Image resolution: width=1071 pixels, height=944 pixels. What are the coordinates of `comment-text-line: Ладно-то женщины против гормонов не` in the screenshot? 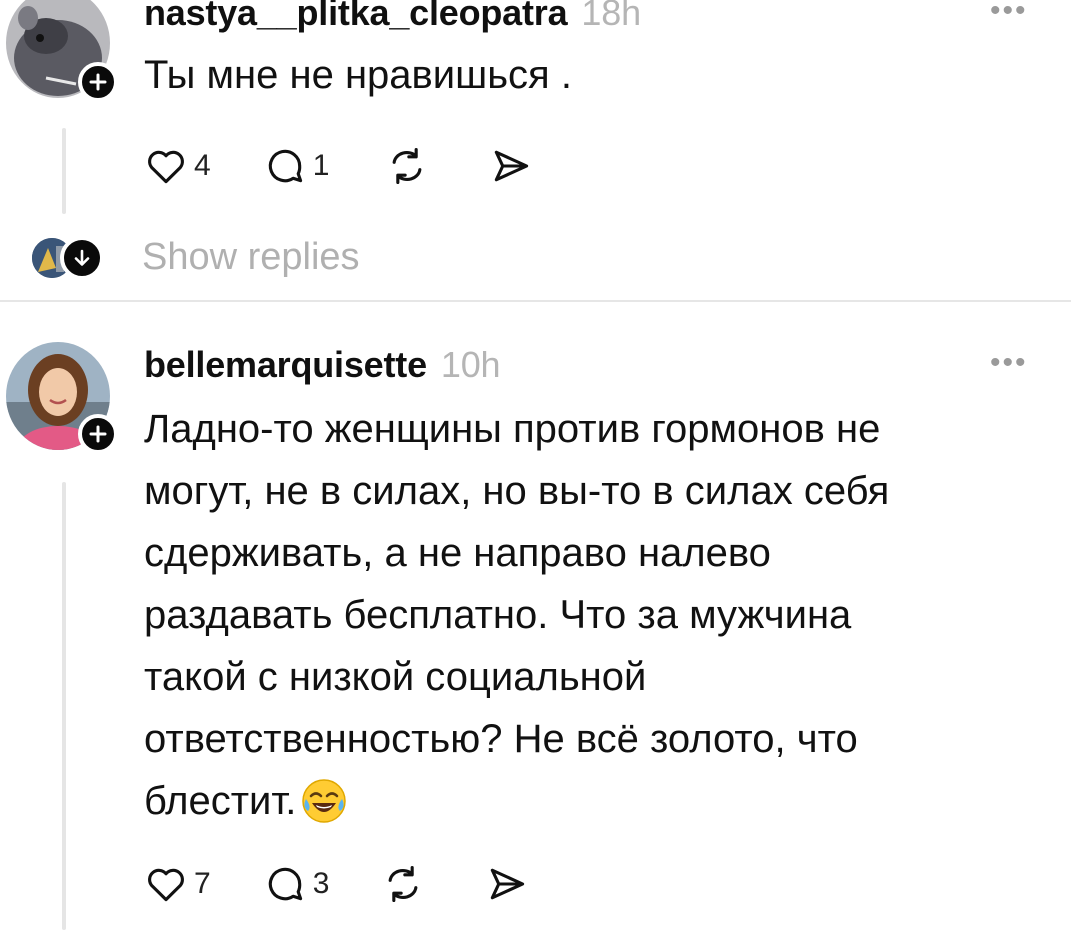 It's located at (512, 429).